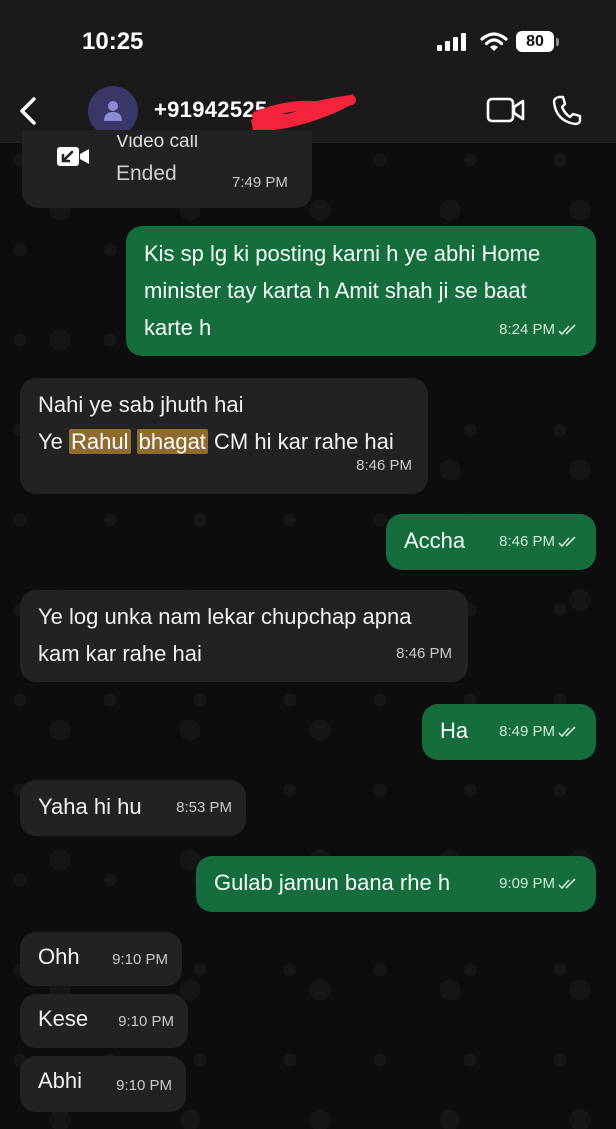 This screenshot has height=1129, width=616. What do you see at coordinates (60, 1080) in the screenshot?
I see `message-text: Abhi` at bounding box center [60, 1080].